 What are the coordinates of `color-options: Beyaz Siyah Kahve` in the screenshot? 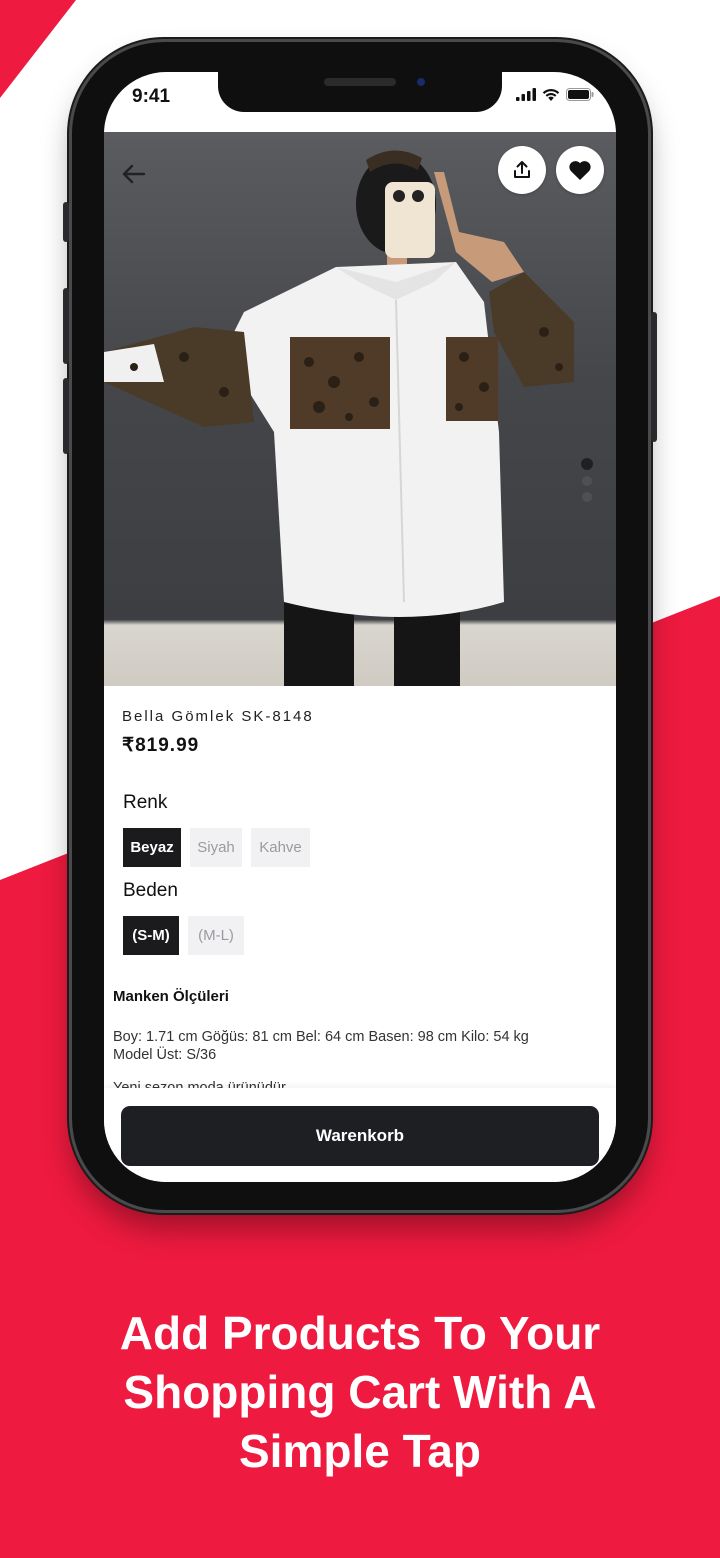 It's located at (216, 847).